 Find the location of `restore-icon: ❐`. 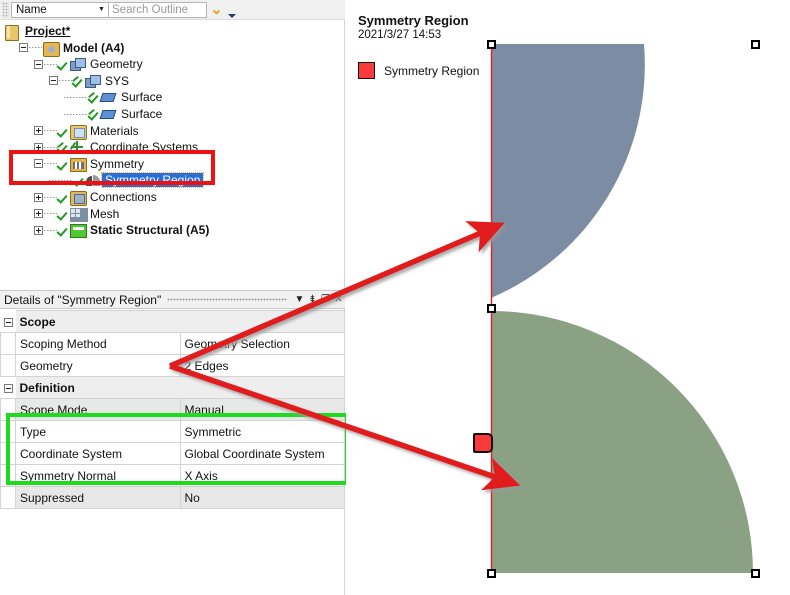

restore-icon: ❐ is located at coordinates (325, 299).